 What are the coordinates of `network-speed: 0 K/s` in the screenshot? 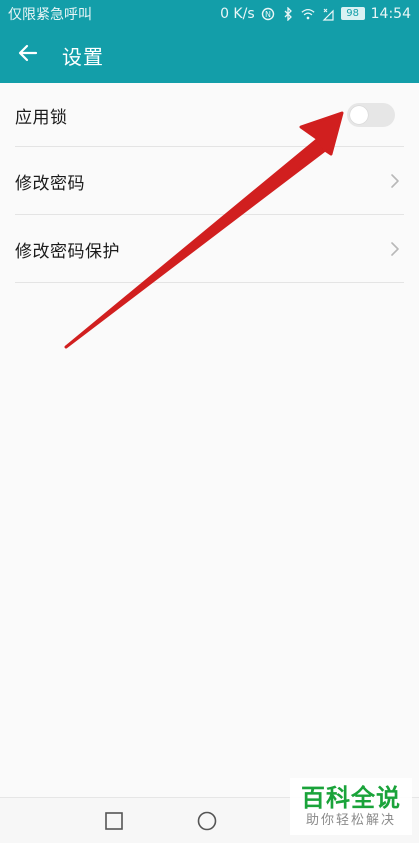 It's located at (237, 13).